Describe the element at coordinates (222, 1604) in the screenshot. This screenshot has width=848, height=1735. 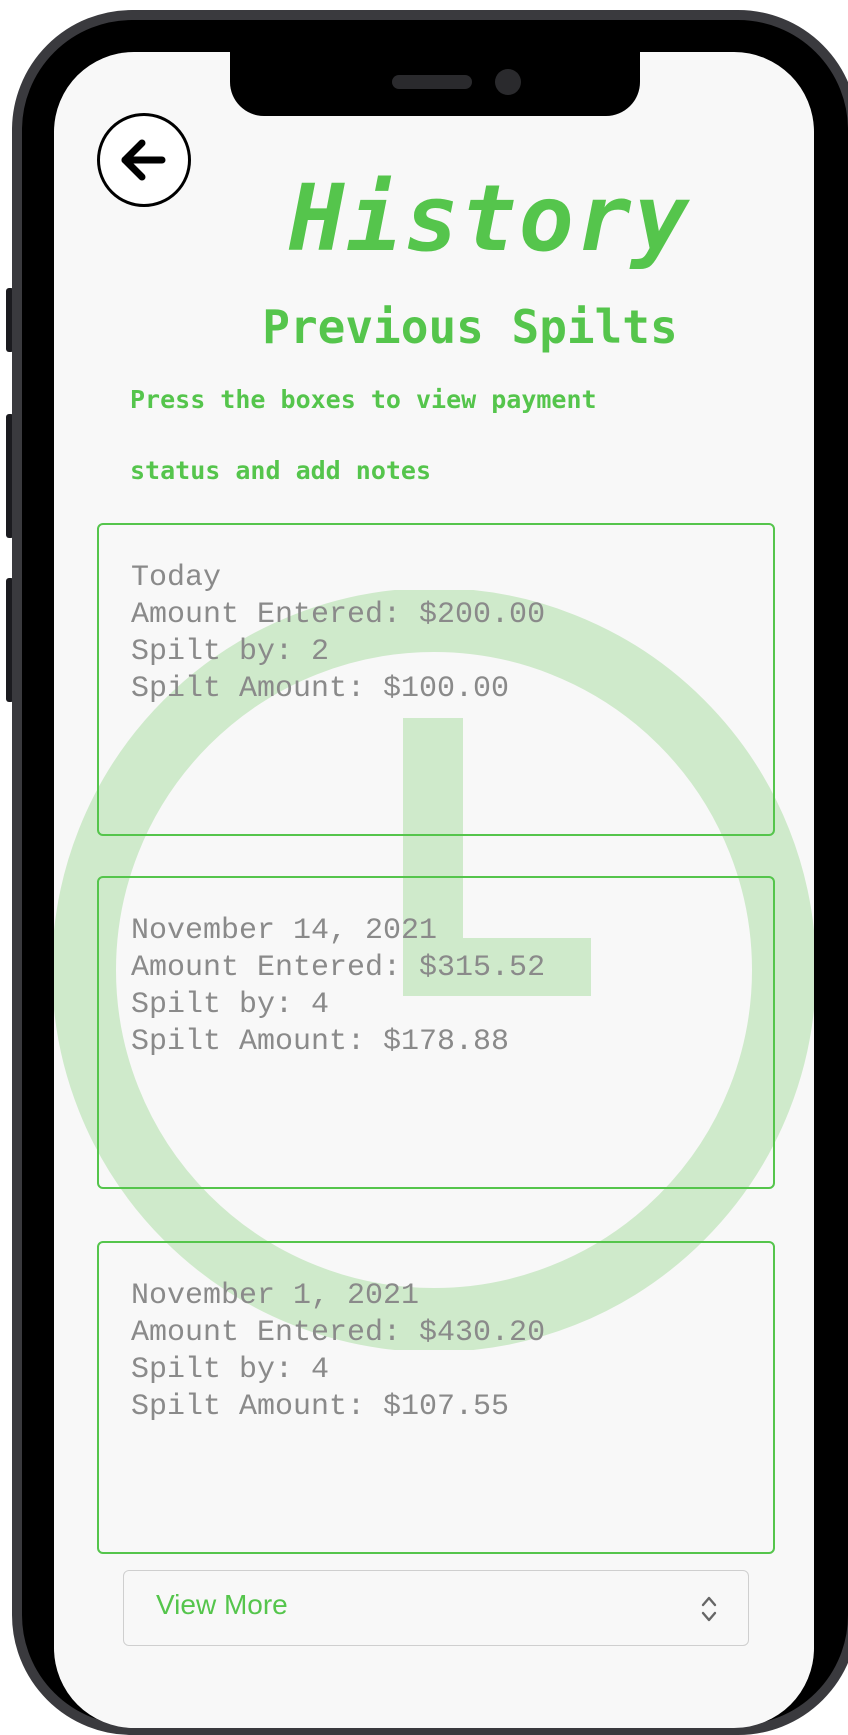
I see `view-more-label: View More` at that location.